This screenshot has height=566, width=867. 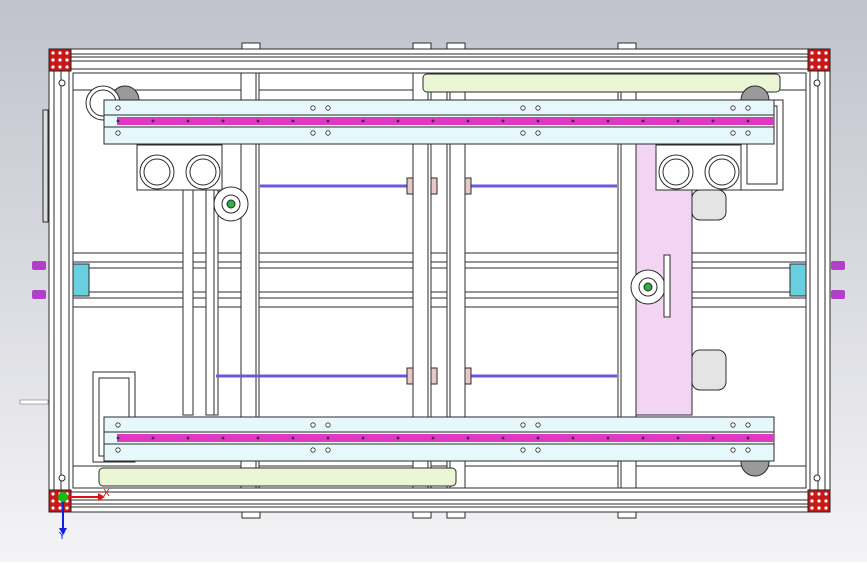 What do you see at coordinates (439, 122) in the screenshot?
I see `rail-top` at bounding box center [439, 122].